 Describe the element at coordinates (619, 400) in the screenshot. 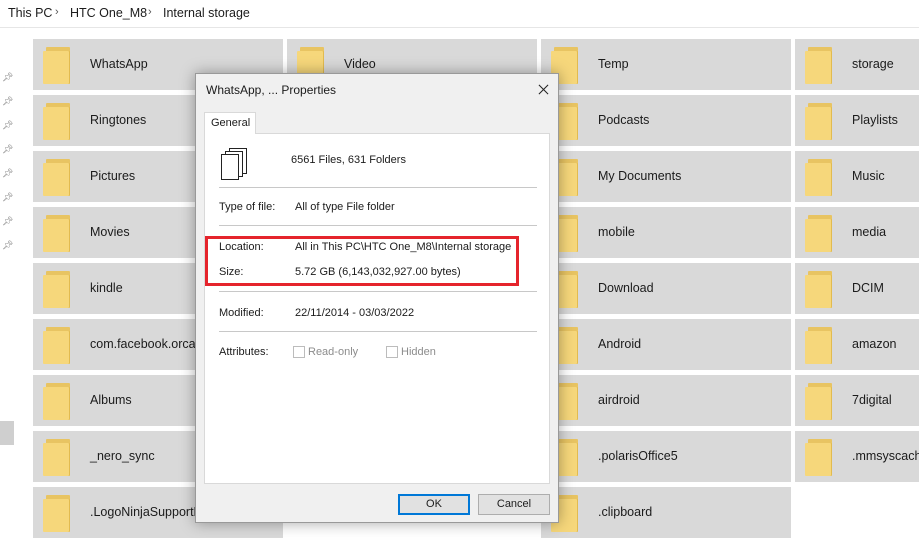

I see `folder-name: airdroid` at that location.